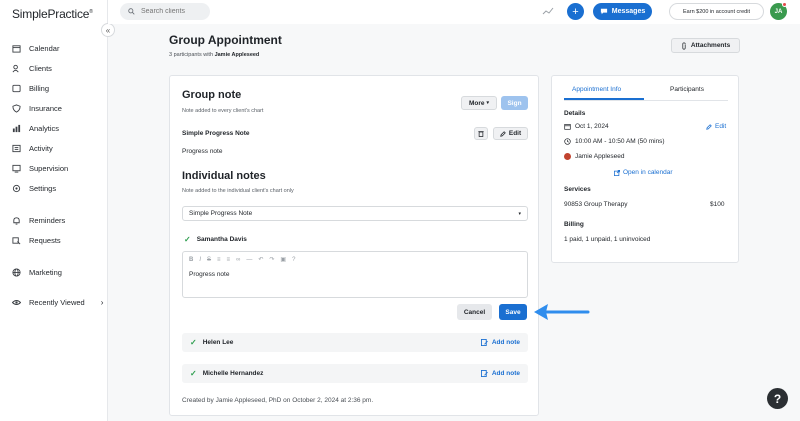  I want to click on template-select-value: Simple Progress Note, so click(221, 213).